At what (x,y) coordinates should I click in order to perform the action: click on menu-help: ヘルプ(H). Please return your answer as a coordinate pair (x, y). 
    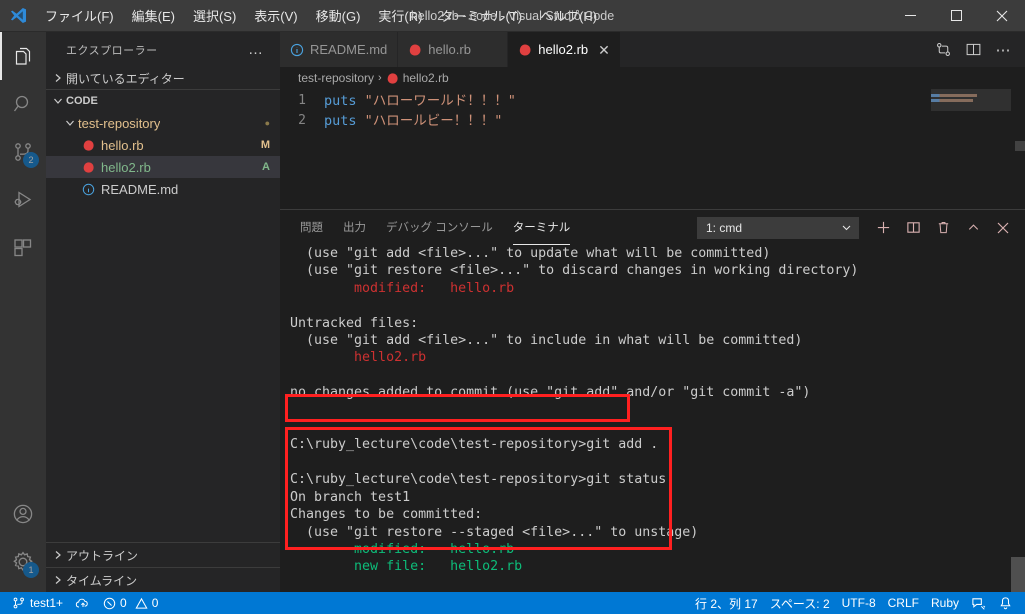
    Looking at the image, I should click on (568, 16).